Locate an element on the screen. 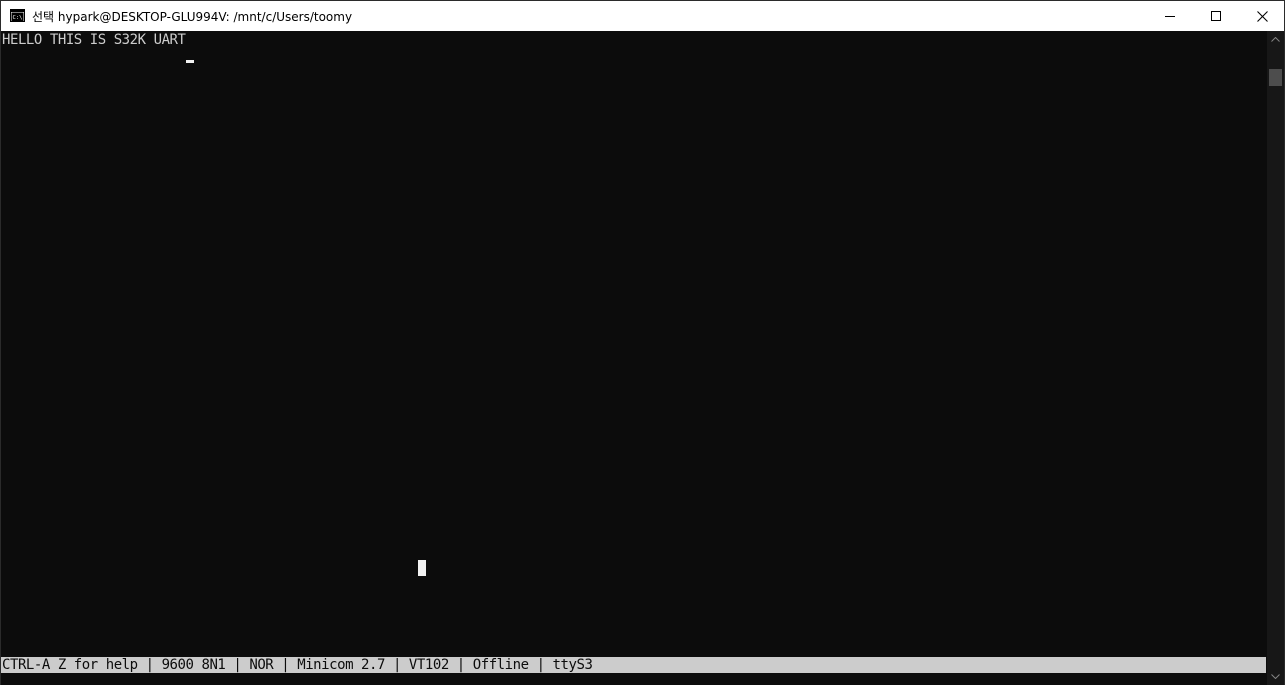 This screenshot has height=685, width=1285. vertical-scrollbar is located at coordinates (1275, 358).